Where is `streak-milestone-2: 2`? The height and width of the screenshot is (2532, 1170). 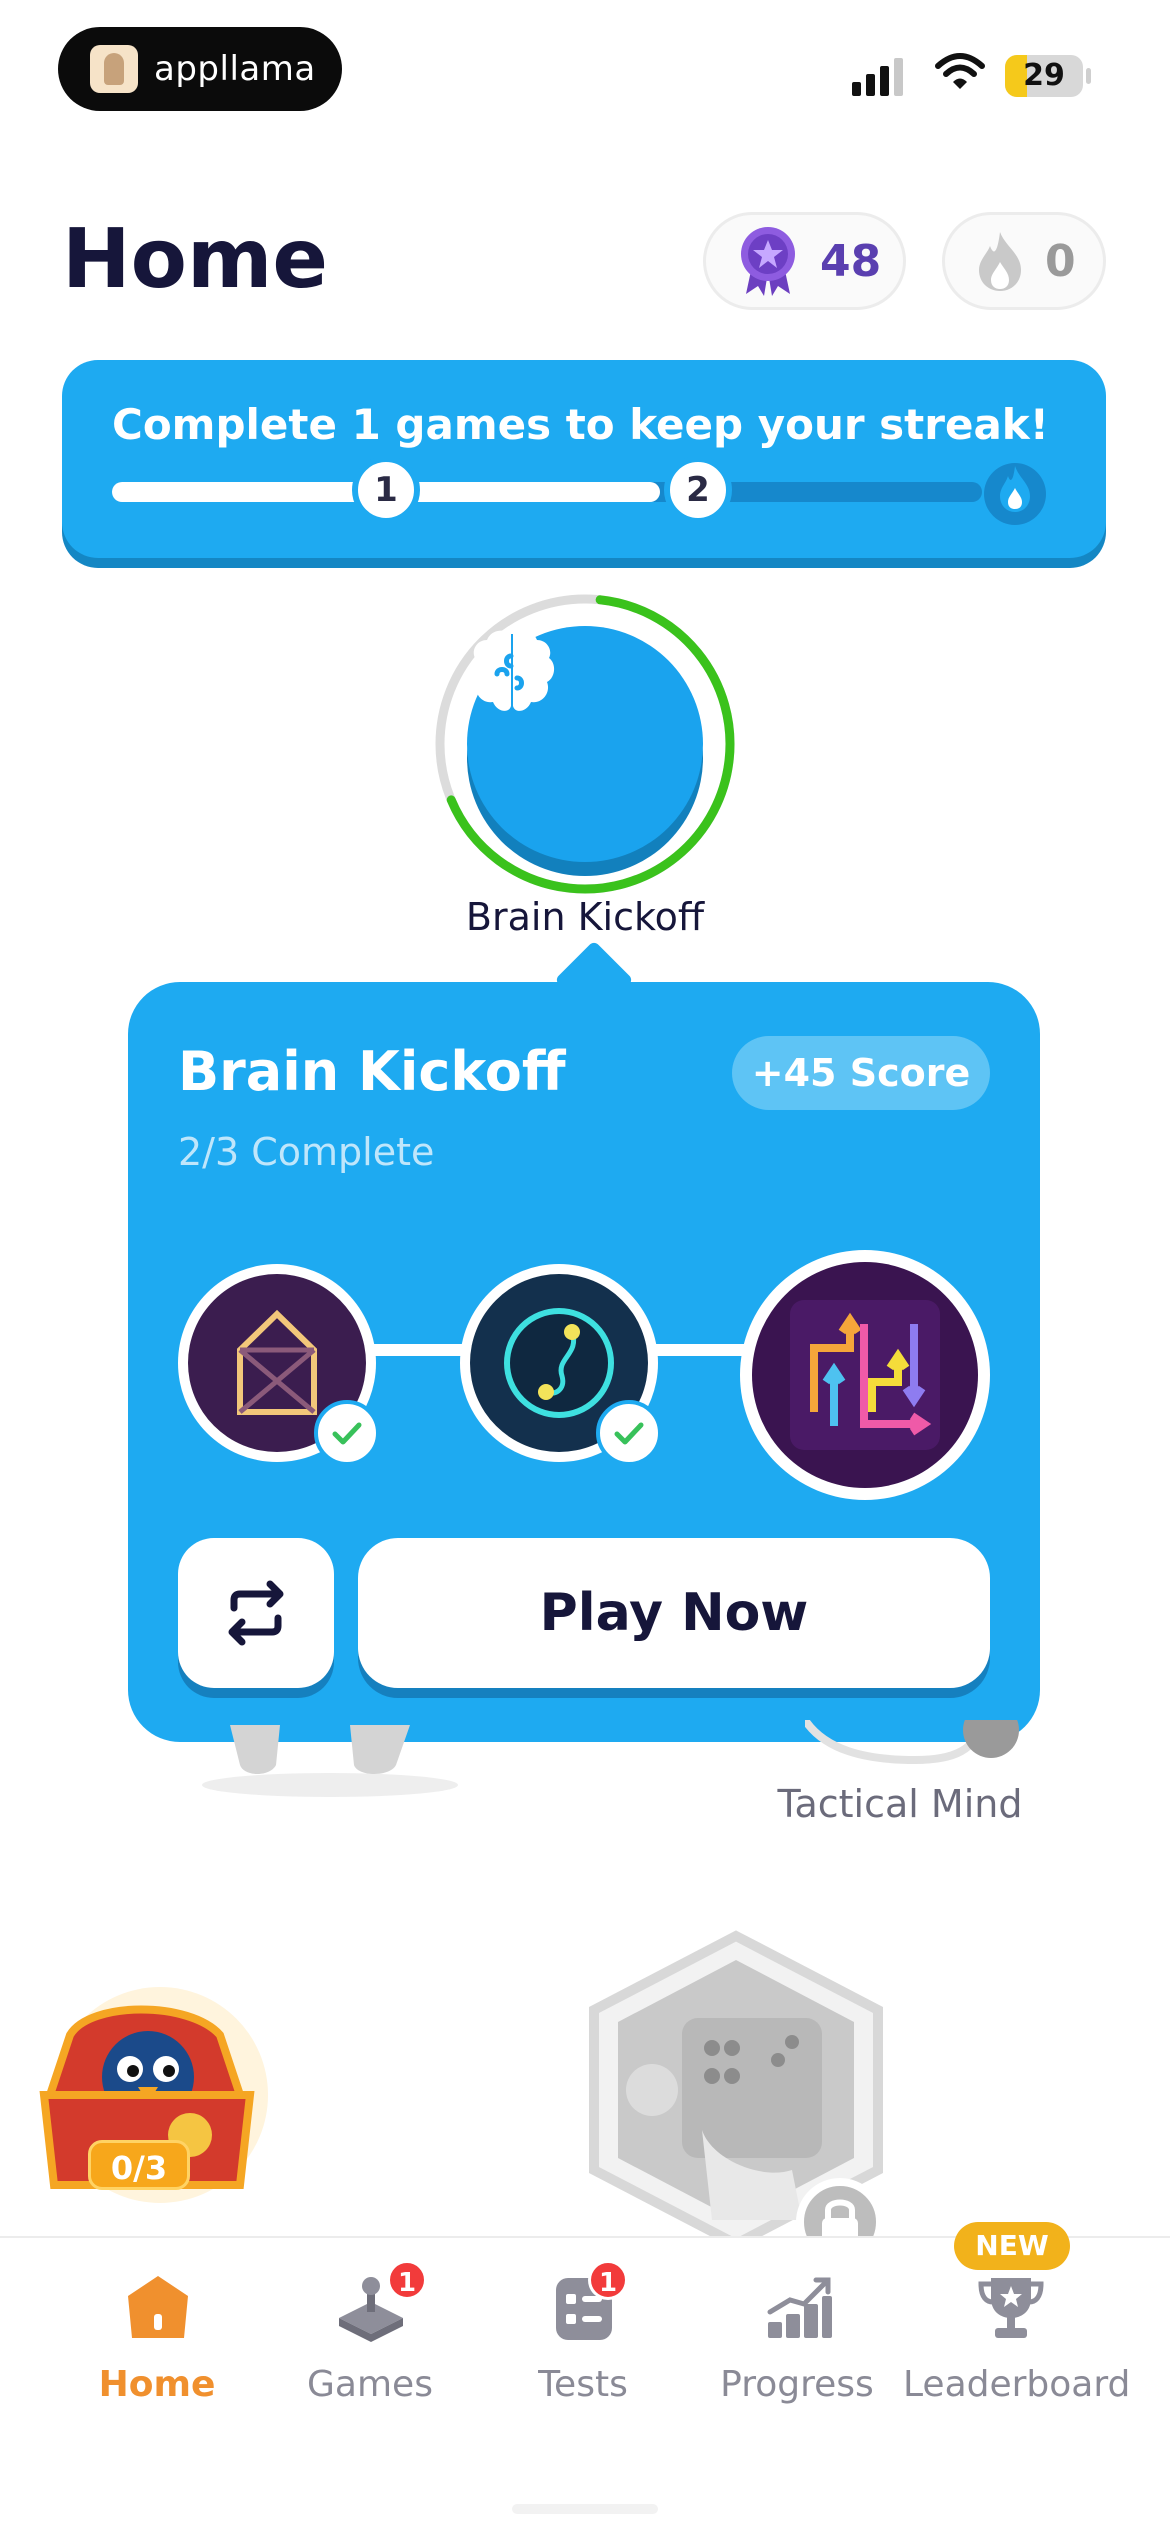
streak-milestone-2: 2 is located at coordinates (698, 490).